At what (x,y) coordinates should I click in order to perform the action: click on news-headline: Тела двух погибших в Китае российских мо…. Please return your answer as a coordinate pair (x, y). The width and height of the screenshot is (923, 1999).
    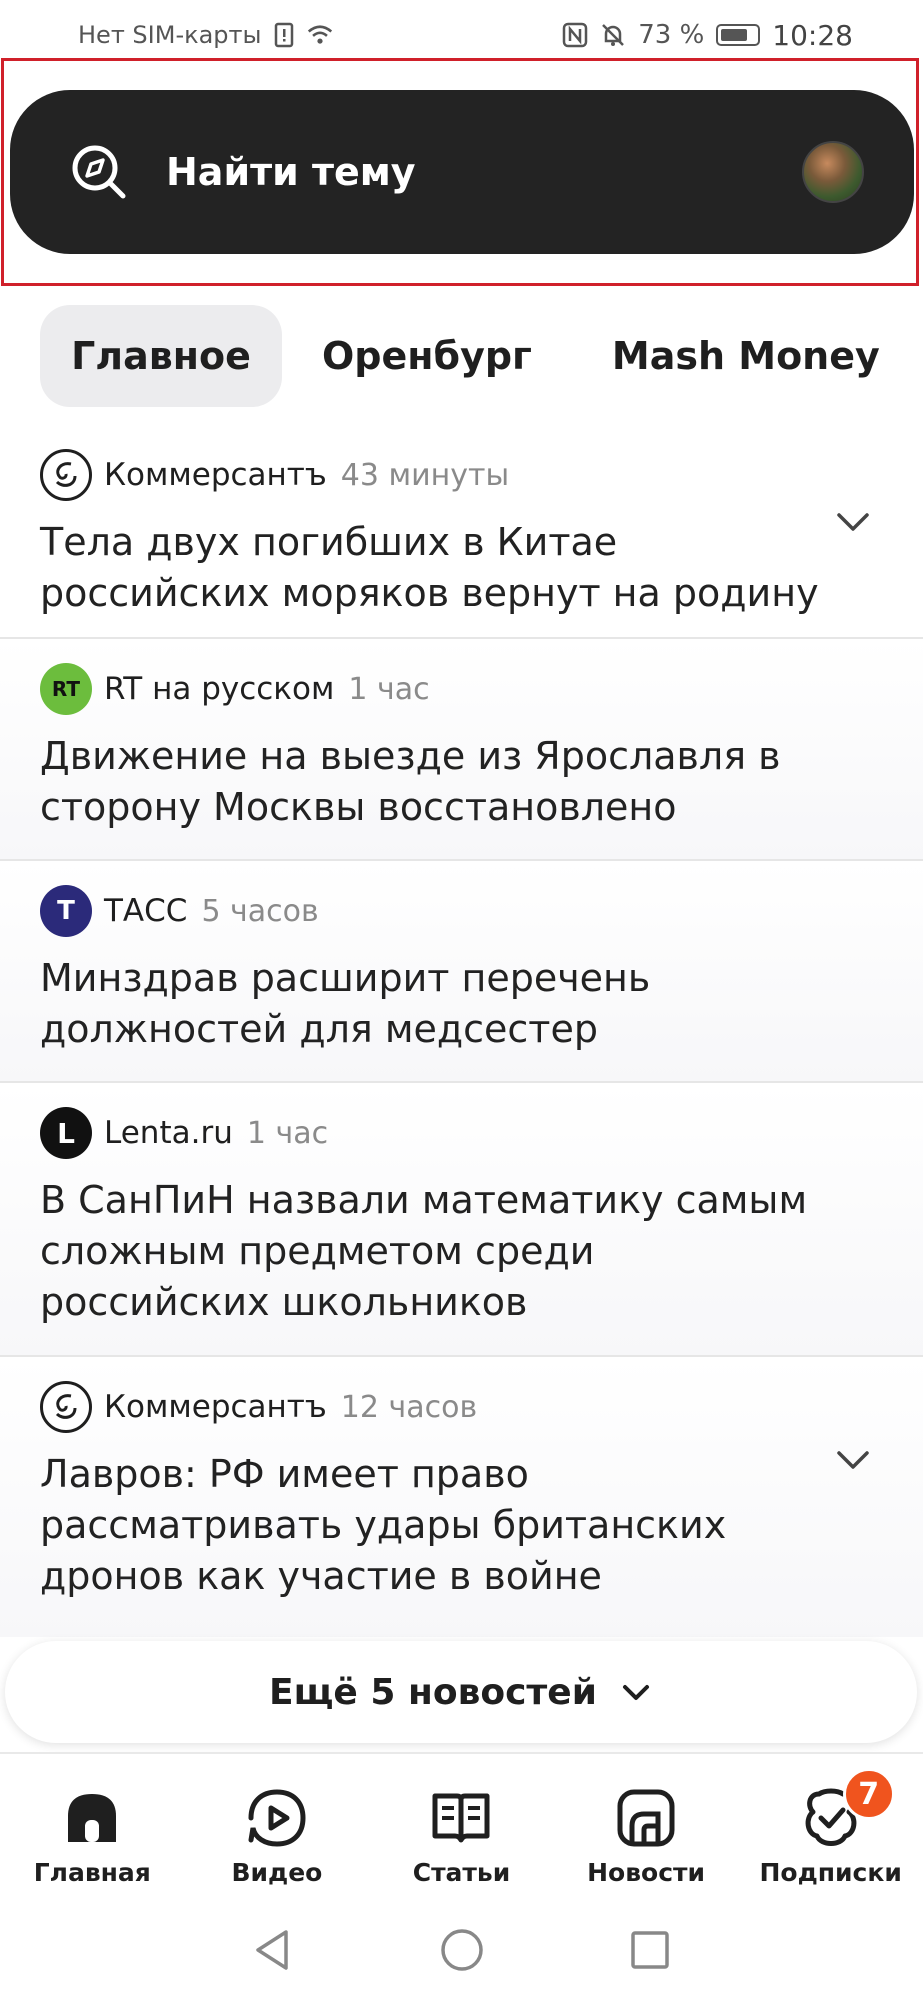
    Looking at the image, I should click on (461, 568).